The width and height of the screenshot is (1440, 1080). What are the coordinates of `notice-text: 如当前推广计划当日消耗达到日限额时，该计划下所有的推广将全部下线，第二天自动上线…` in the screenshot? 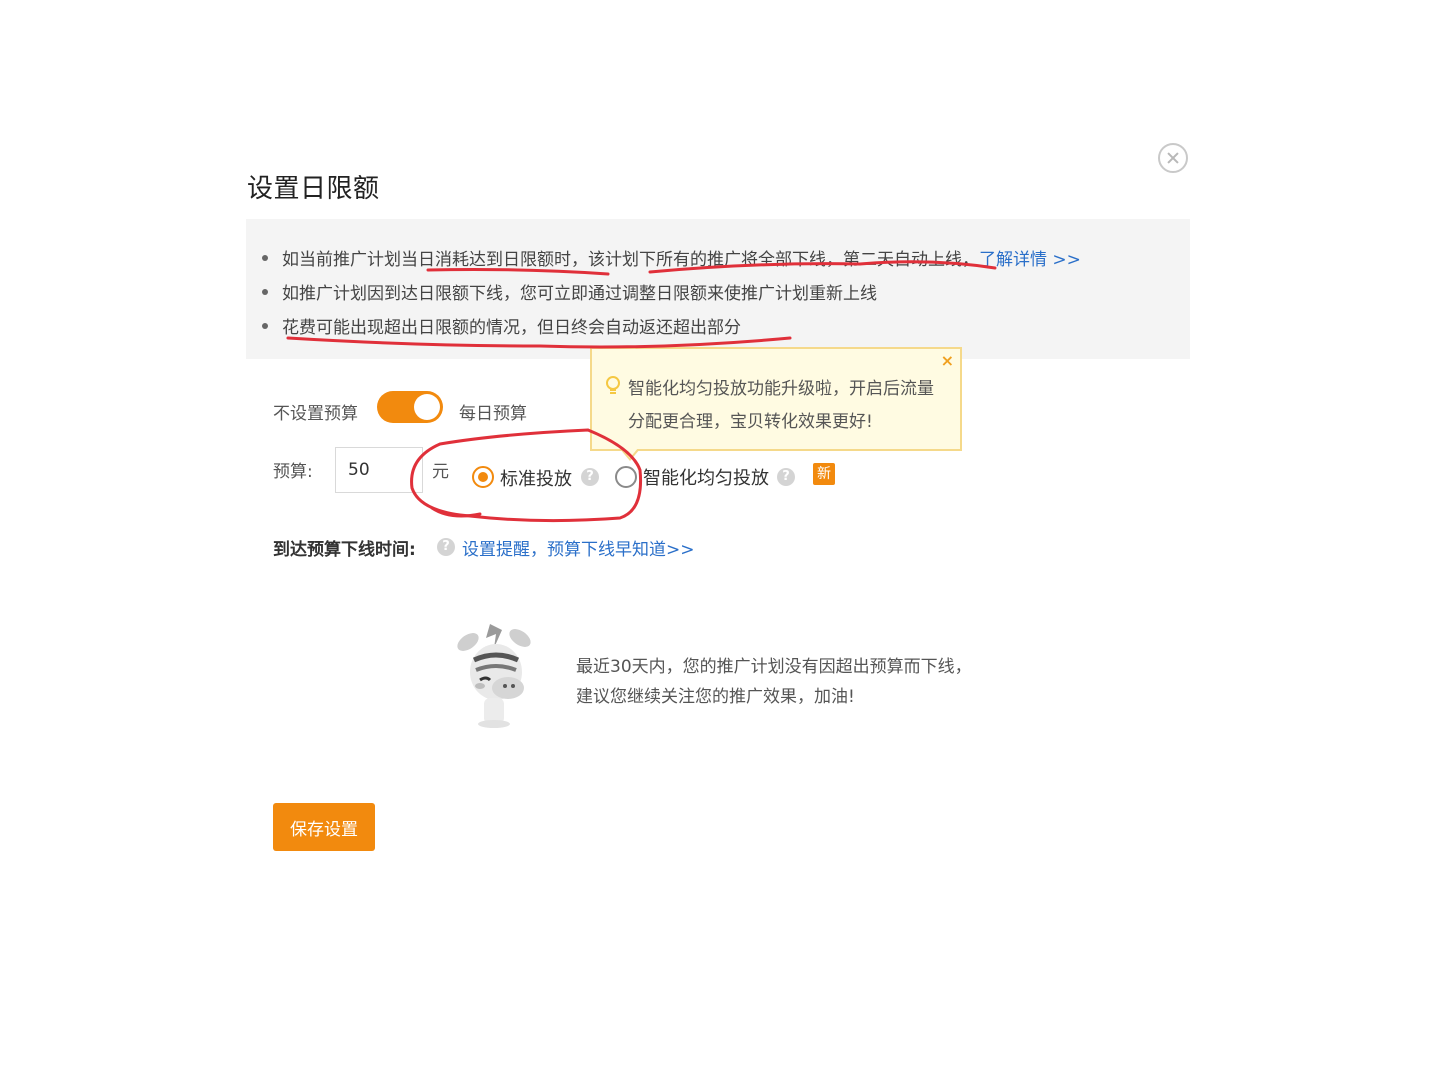 It's located at (630, 260).